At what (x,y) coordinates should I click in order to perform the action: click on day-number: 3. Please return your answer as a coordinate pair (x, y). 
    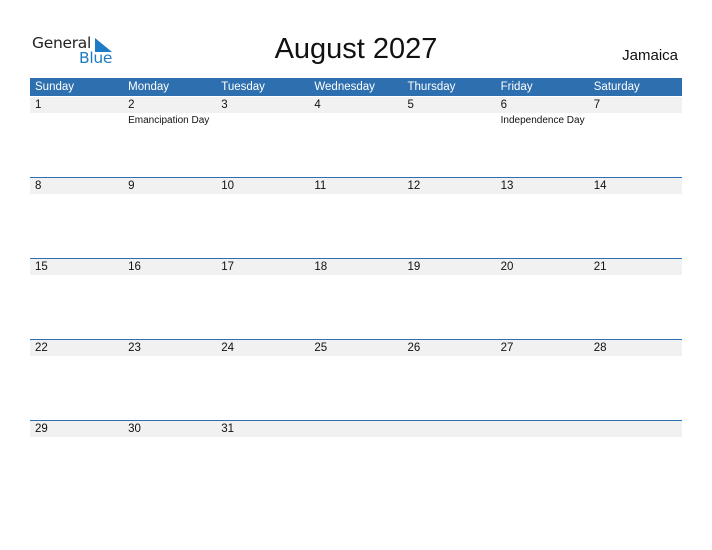
    Looking at the image, I should click on (224, 105).